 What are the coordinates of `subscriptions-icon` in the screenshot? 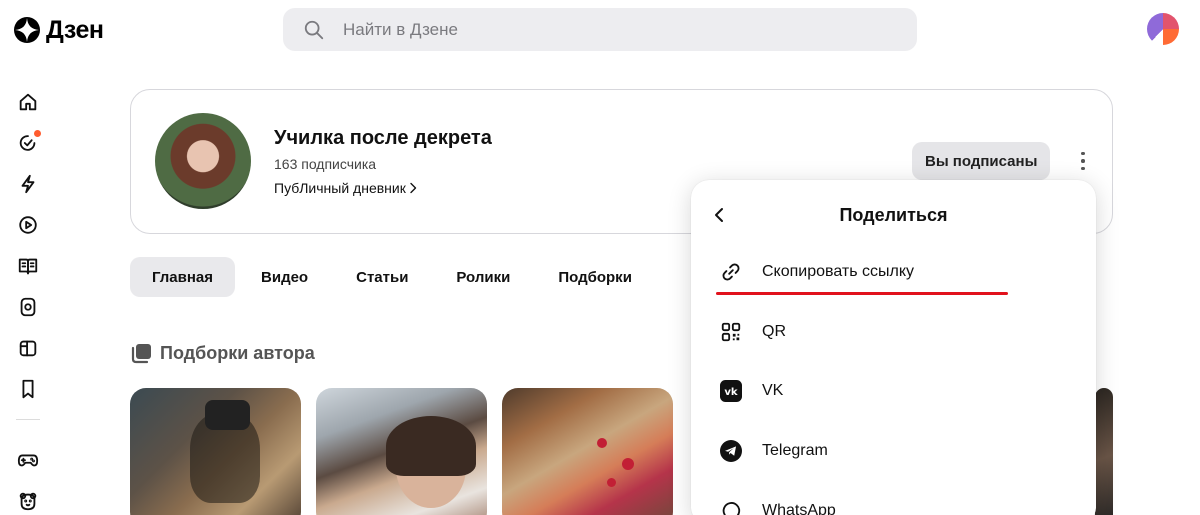 It's located at (28, 143).